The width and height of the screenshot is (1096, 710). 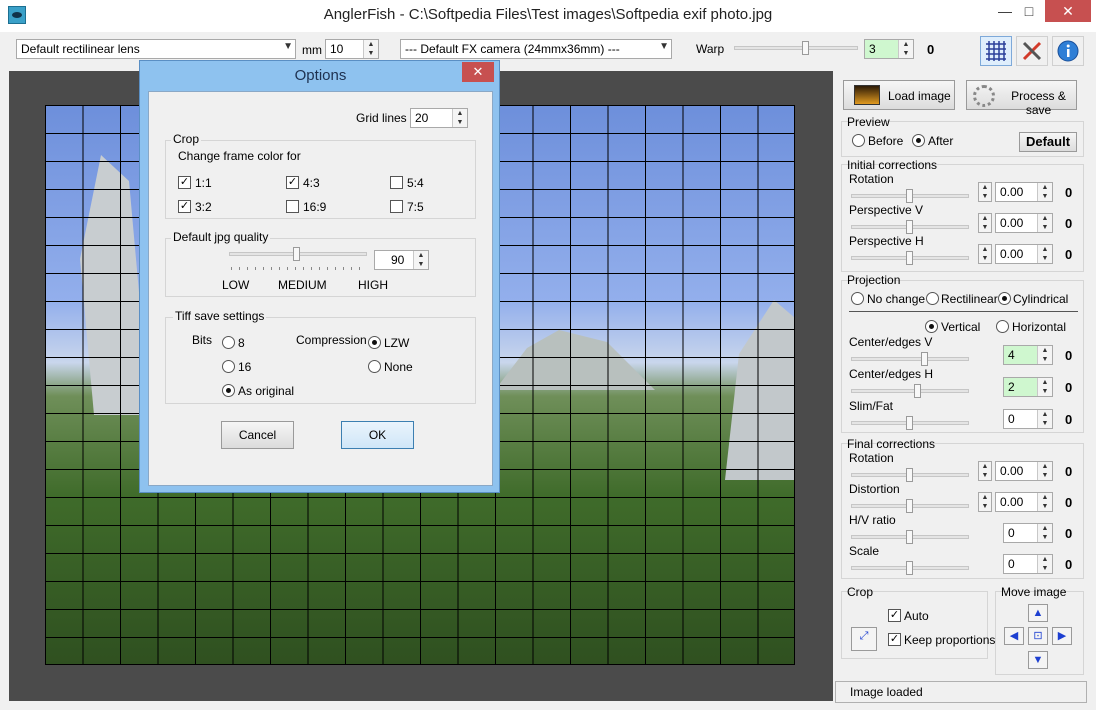 I want to click on distortion-slider-thumb, so click(x=909, y=506).